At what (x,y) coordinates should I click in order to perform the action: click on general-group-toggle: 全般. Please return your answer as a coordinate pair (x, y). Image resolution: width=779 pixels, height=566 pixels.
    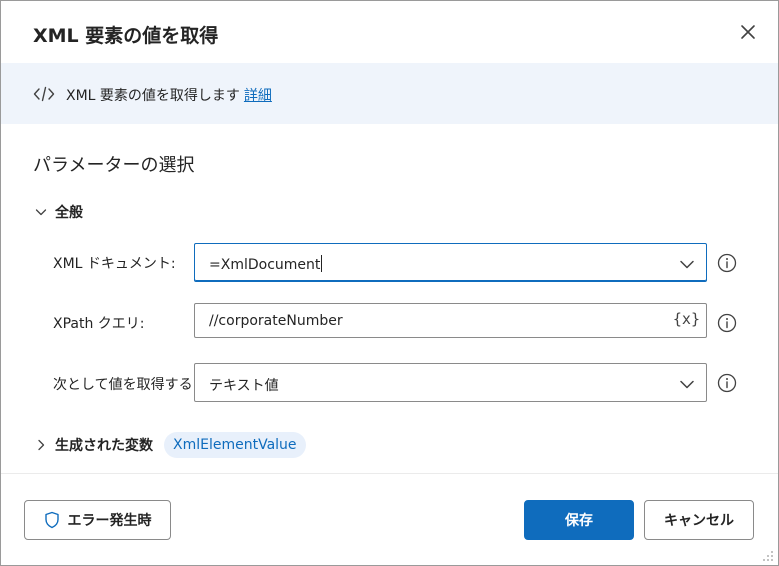
    Looking at the image, I should click on (58, 212).